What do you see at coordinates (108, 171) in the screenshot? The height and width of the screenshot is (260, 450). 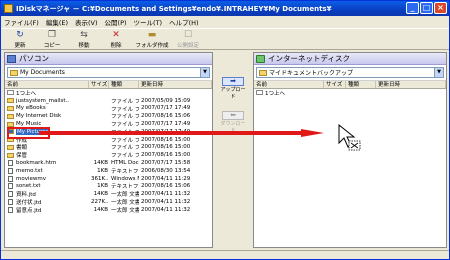 I see `table-row: memo.txt 1KBテキストファイル2006/08/30 13:54` at bounding box center [108, 171].